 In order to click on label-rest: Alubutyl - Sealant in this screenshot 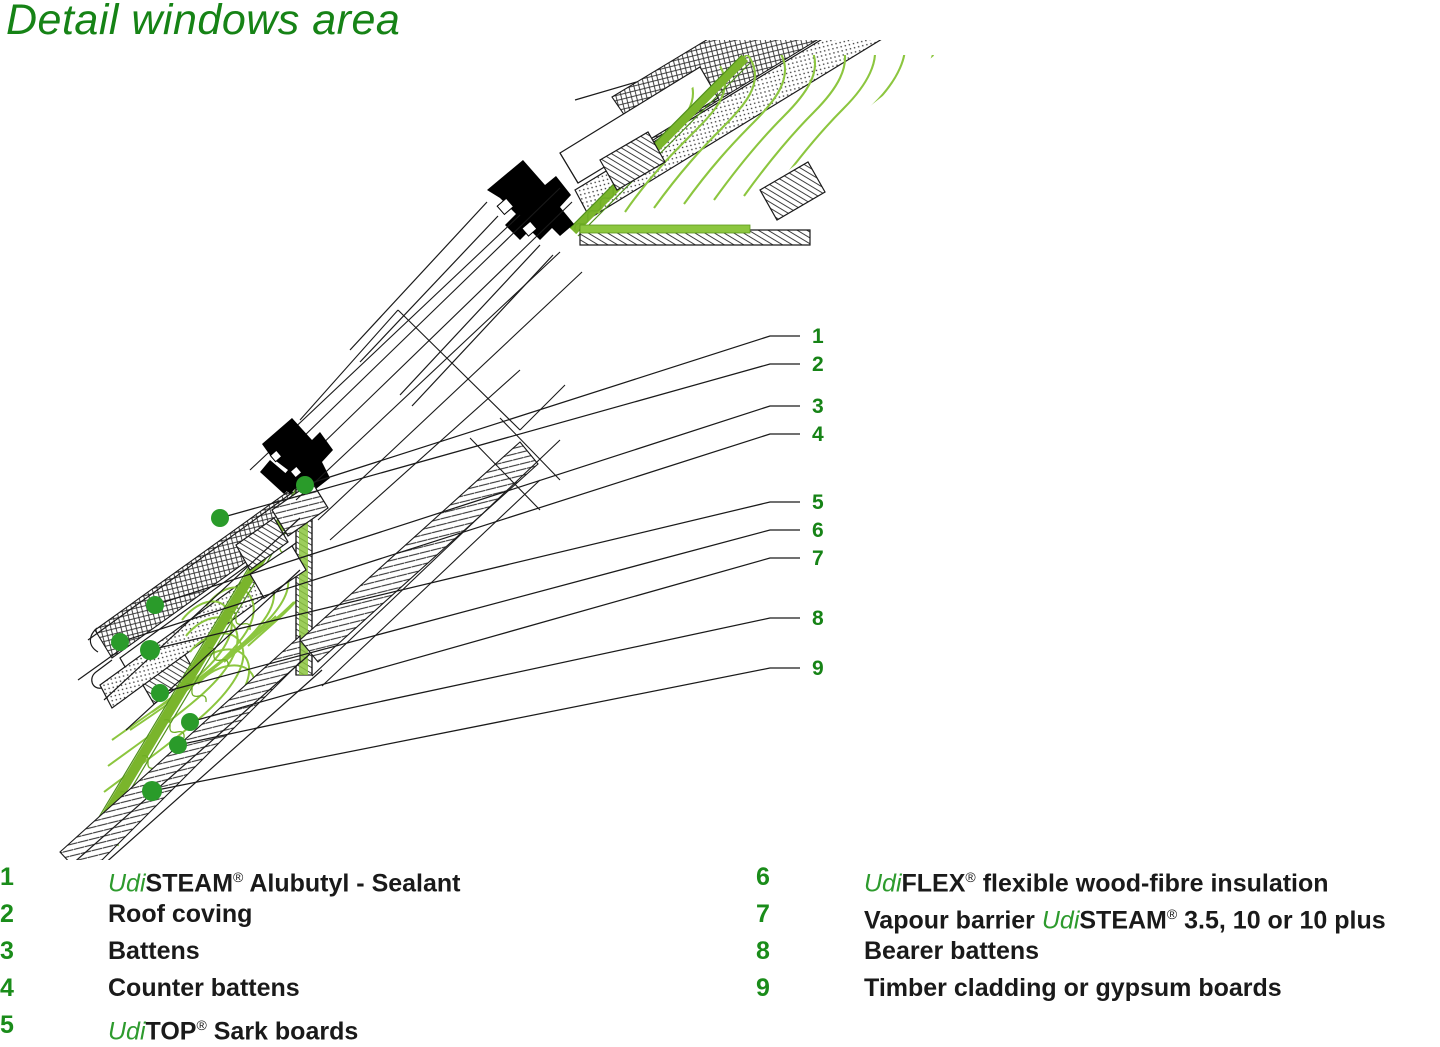, I will do `click(352, 883)`.